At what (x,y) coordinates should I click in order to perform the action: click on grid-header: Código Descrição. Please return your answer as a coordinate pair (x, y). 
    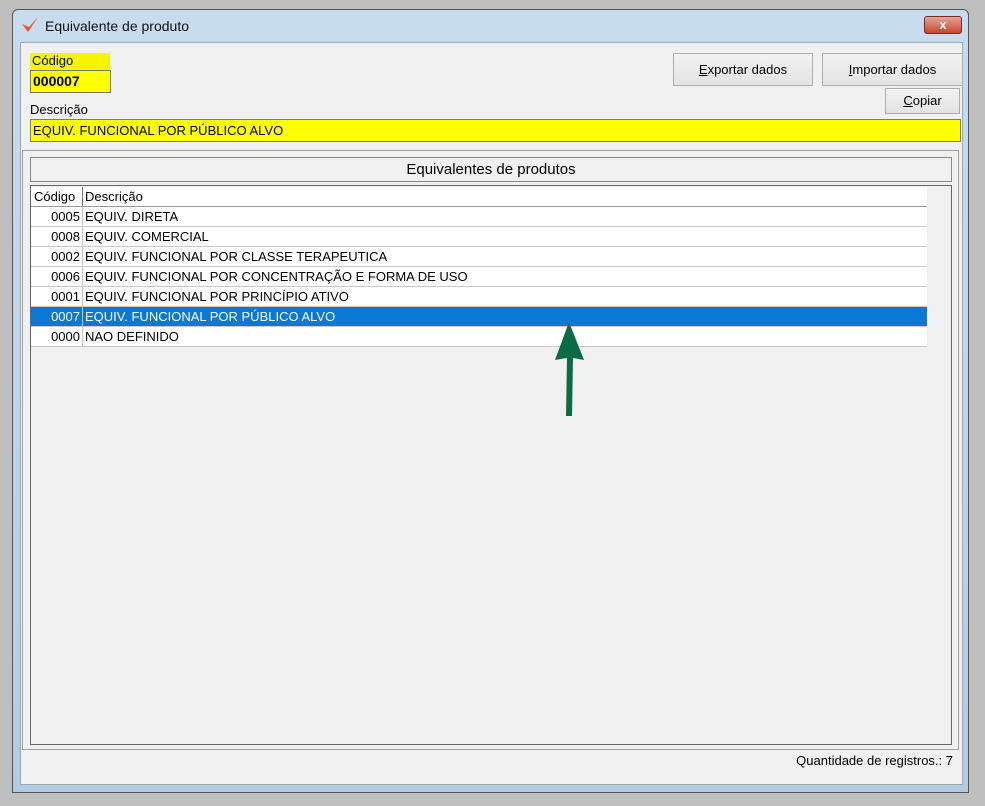
    Looking at the image, I should click on (479, 197).